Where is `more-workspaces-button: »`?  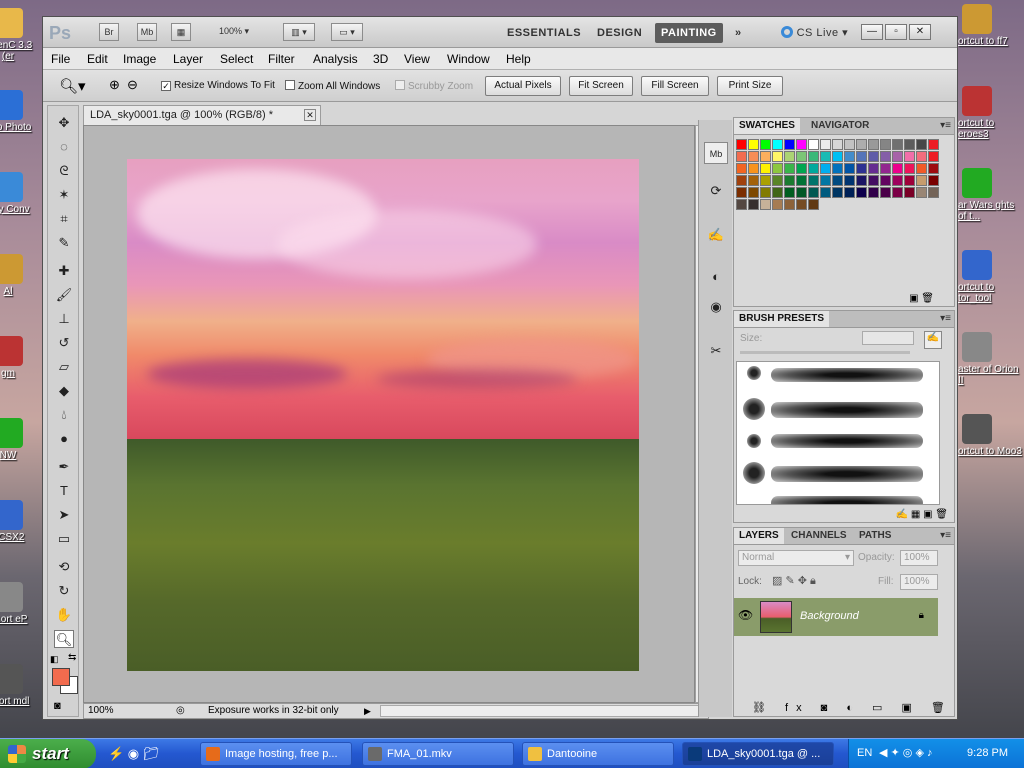 more-workspaces-button: » is located at coordinates (738, 33).